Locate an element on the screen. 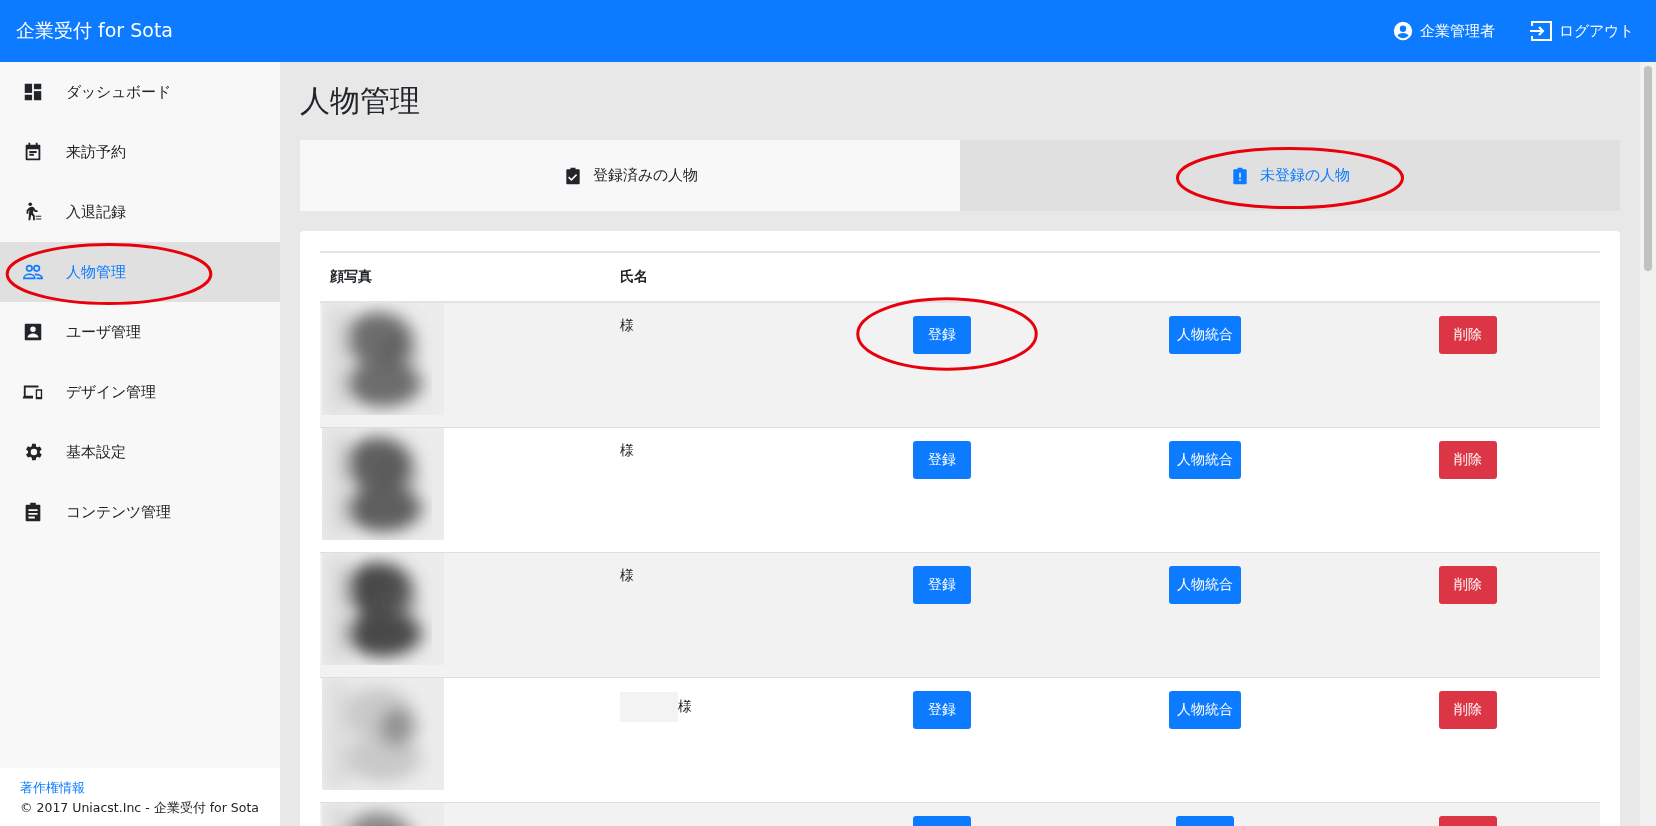 This screenshot has width=1656, height=826. page-title: 人物管理 is located at coordinates (360, 100).